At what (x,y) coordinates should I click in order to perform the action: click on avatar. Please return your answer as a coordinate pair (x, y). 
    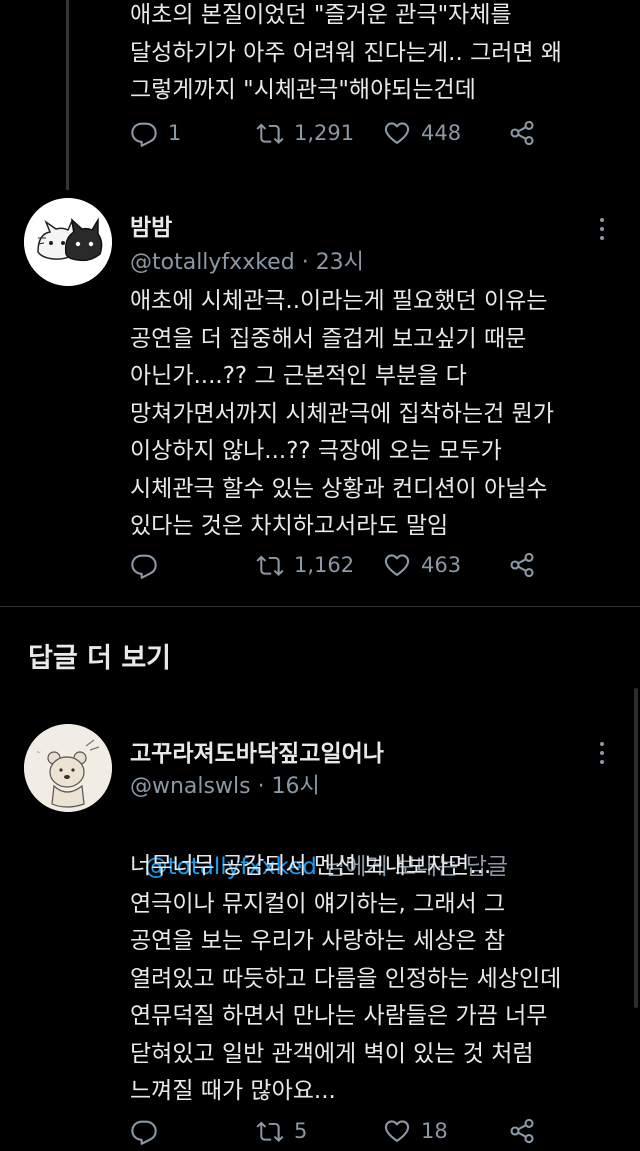
    Looking at the image, I should click on (68, 242).